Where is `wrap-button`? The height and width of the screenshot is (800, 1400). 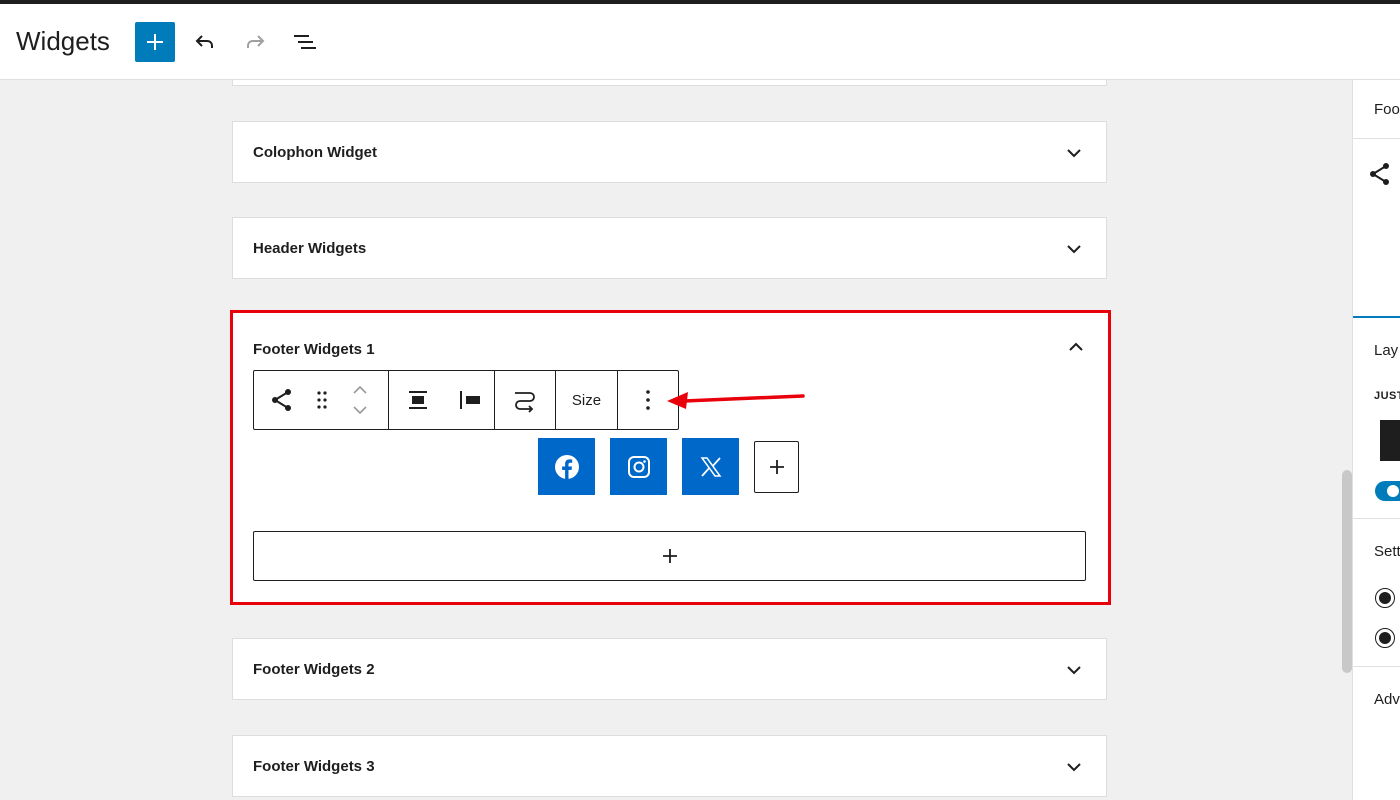 wrap-button is located at coordinates (525, 400).